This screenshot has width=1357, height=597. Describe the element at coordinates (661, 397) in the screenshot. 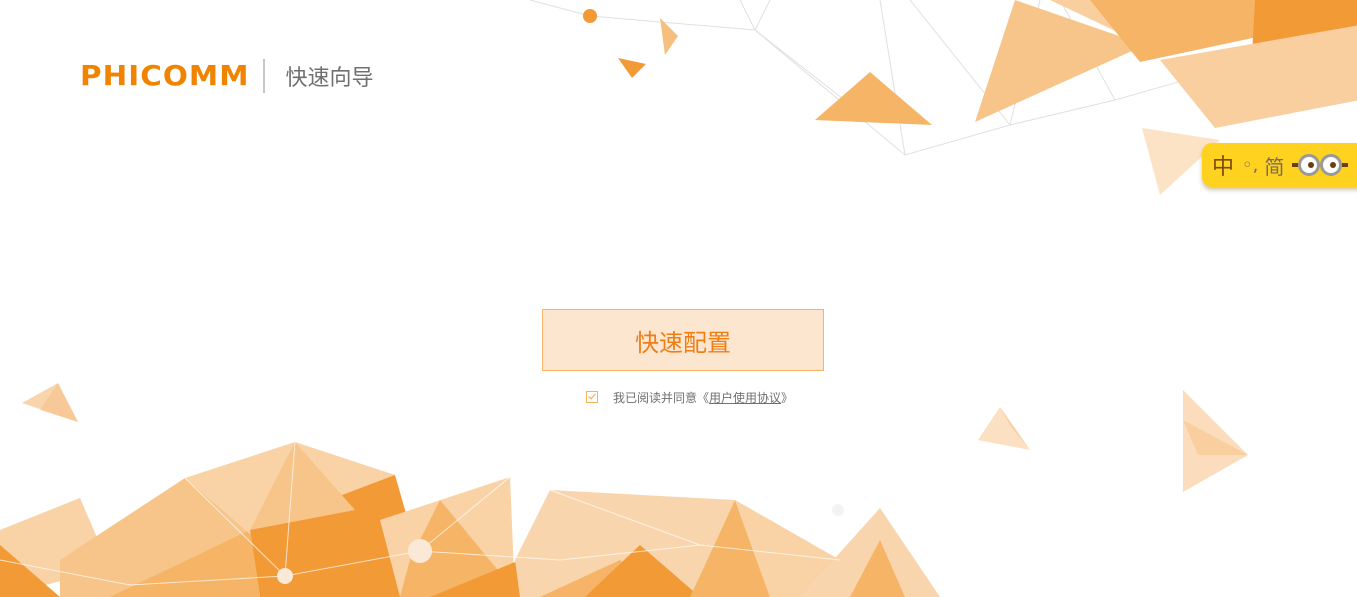

I see `agreement-prefix: 我已阅读并同意《` at that location.